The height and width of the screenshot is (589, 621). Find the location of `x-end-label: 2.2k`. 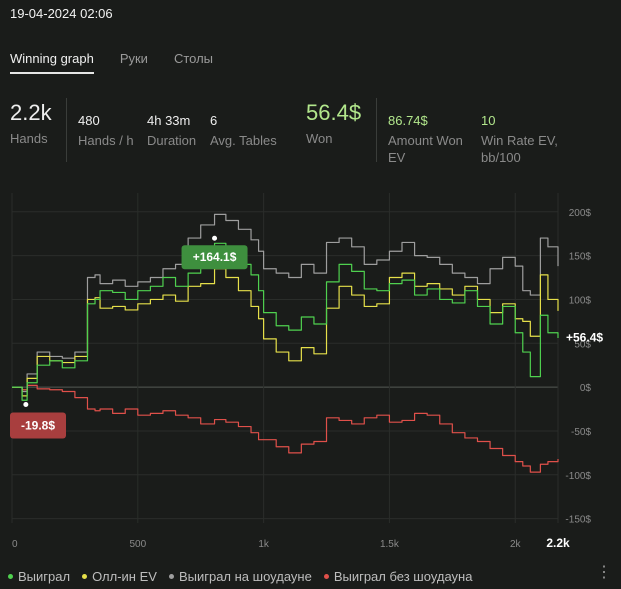

x-end-label: 2.2k is located at coordinates (558, 543).